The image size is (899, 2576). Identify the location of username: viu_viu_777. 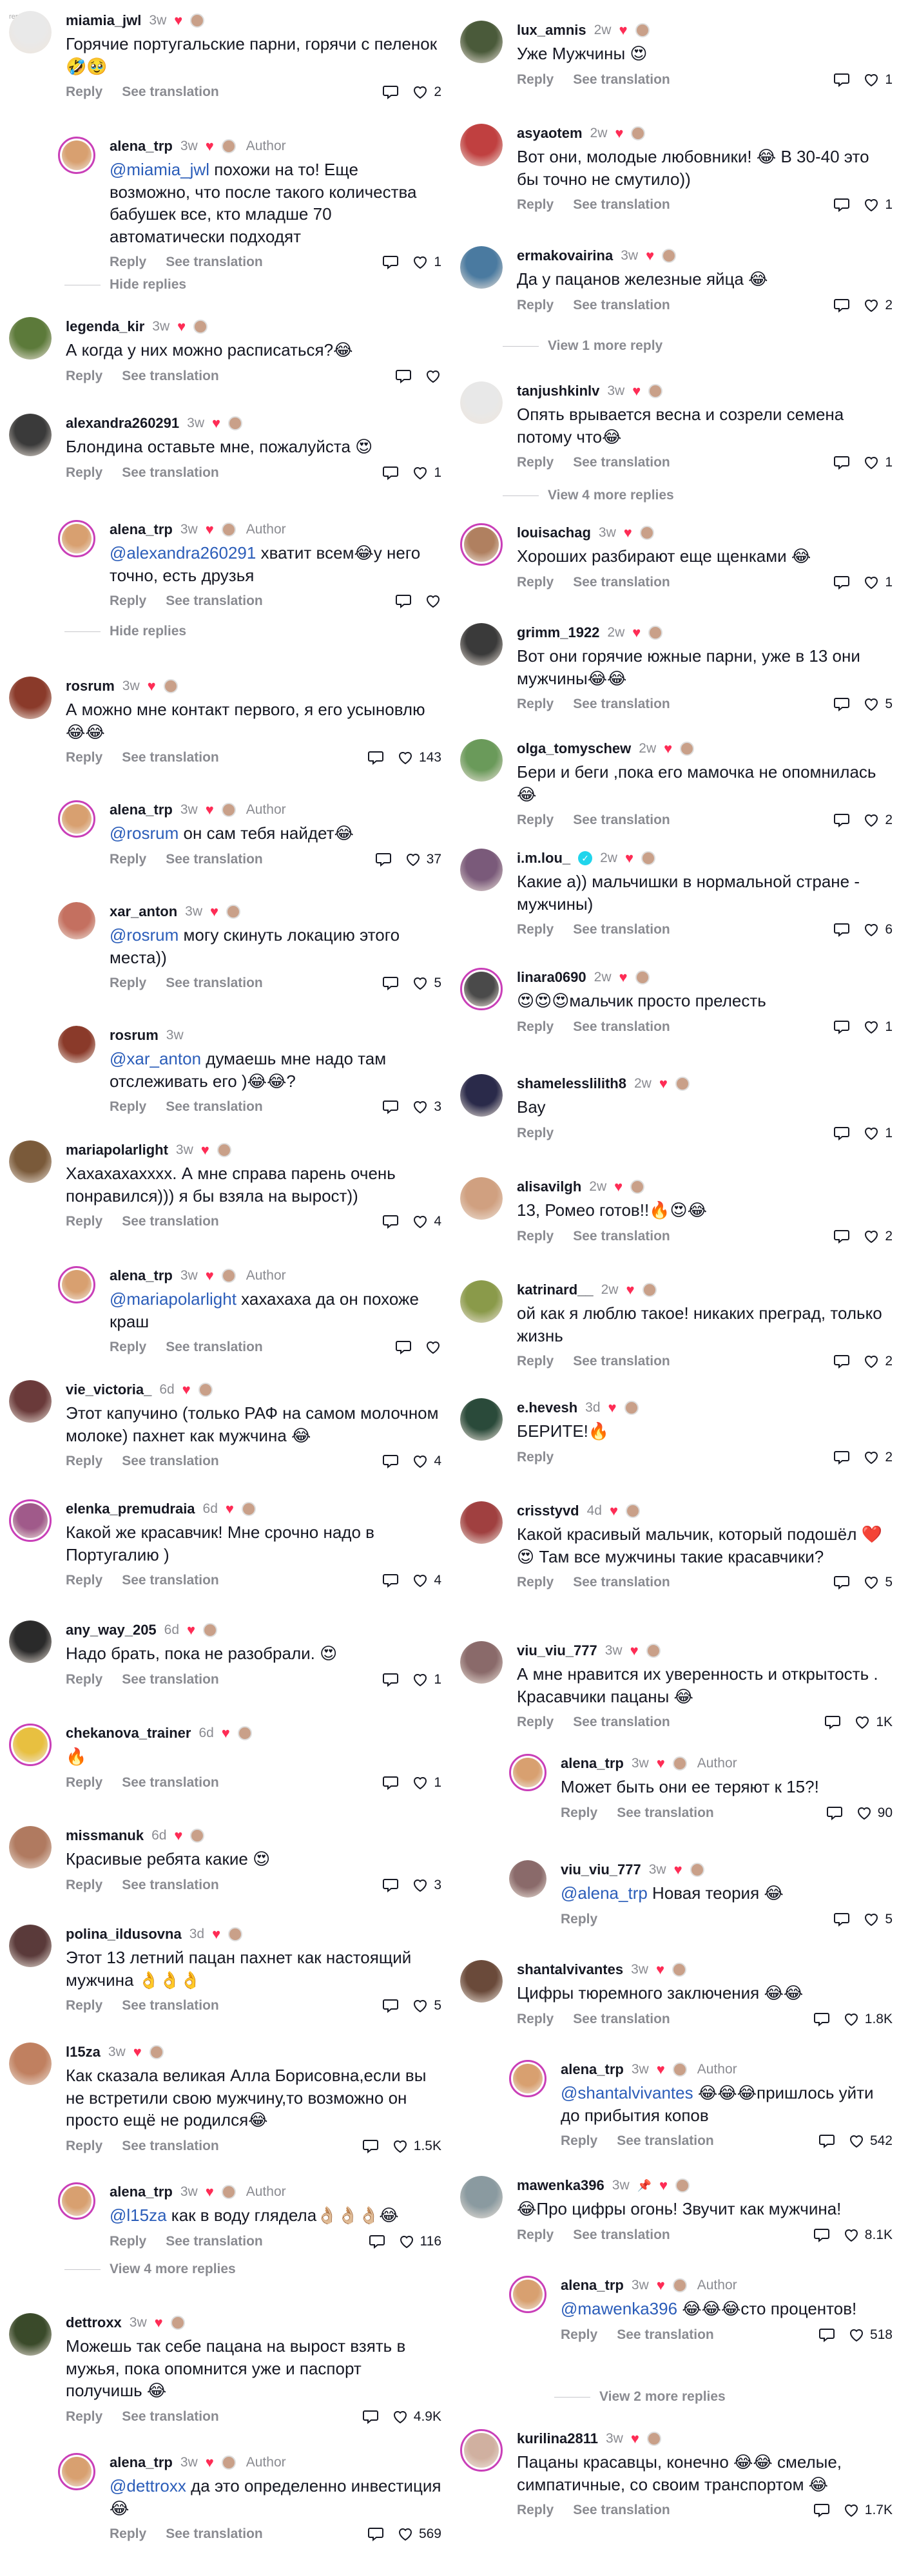
(601, 1870).